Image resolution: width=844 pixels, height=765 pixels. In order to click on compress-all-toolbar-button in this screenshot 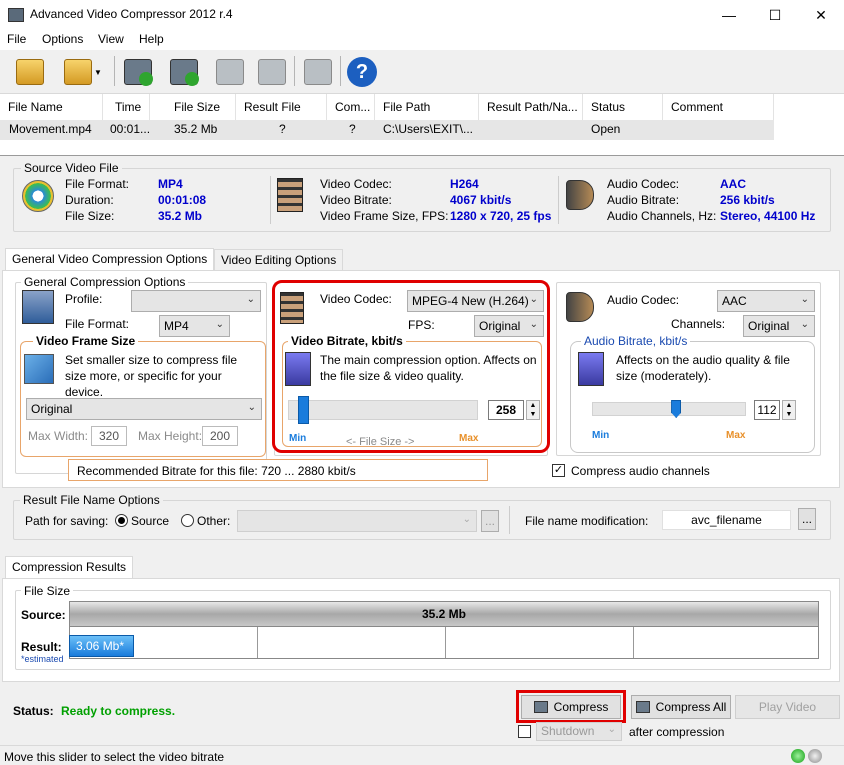, I will do `click(184, 72)`.